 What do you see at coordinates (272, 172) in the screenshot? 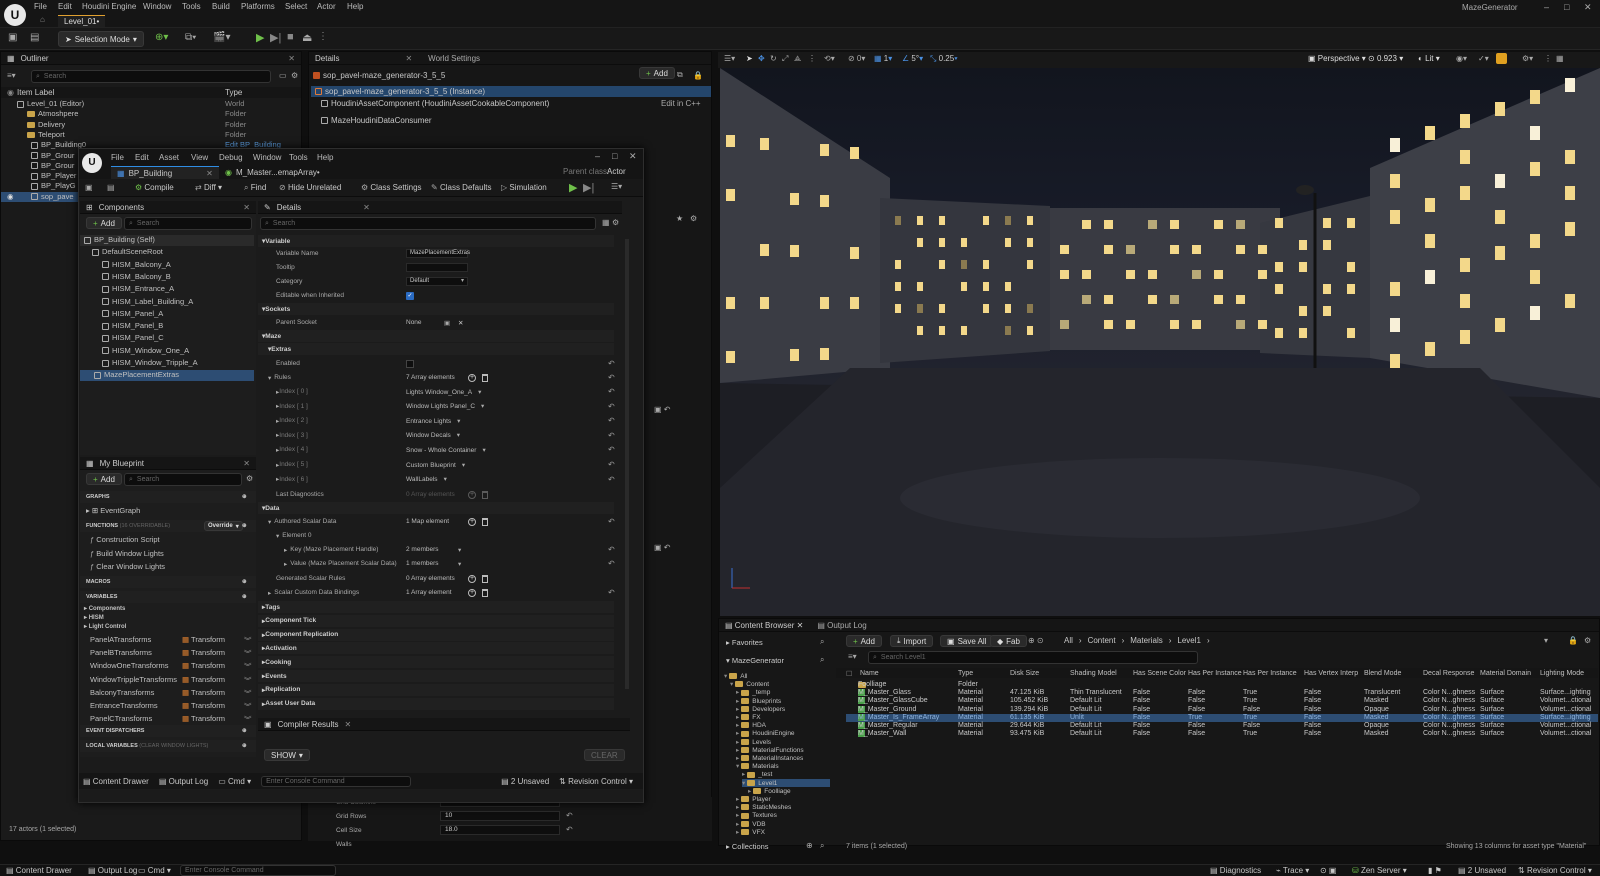
I see `tab-material: ◉ M_Master...emapArray•` at bounding box center [272, 172].